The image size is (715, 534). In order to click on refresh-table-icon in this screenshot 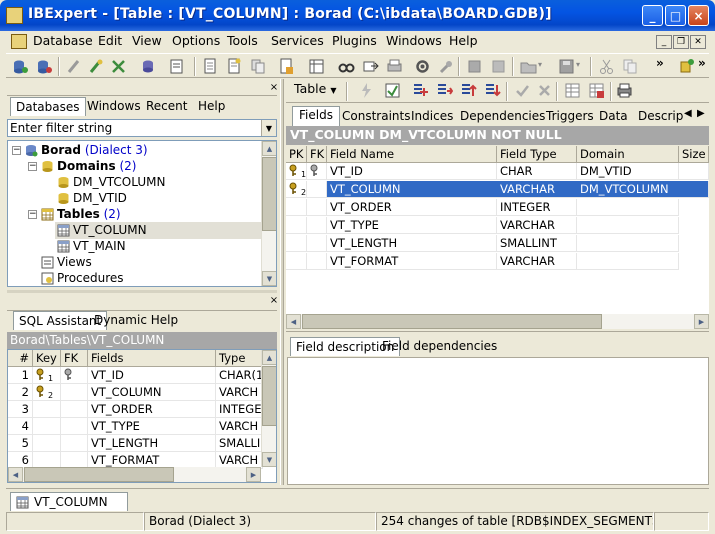, I will do `click(392, 90)`.